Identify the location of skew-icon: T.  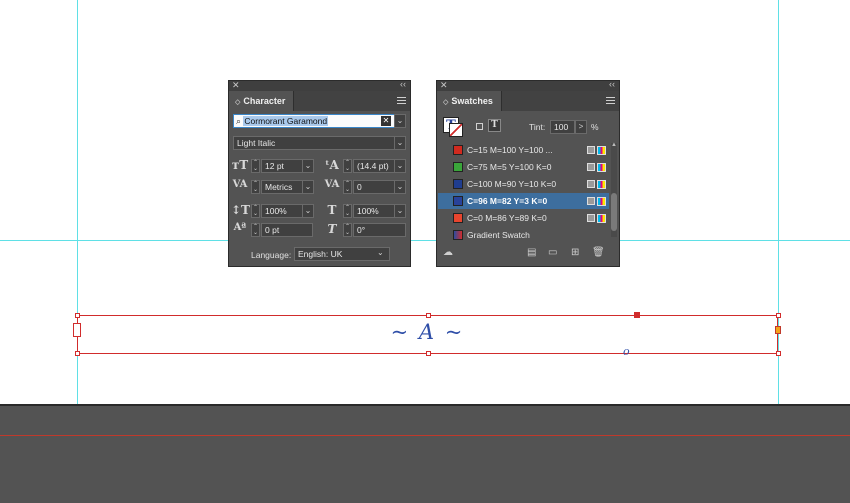
(332, 229).